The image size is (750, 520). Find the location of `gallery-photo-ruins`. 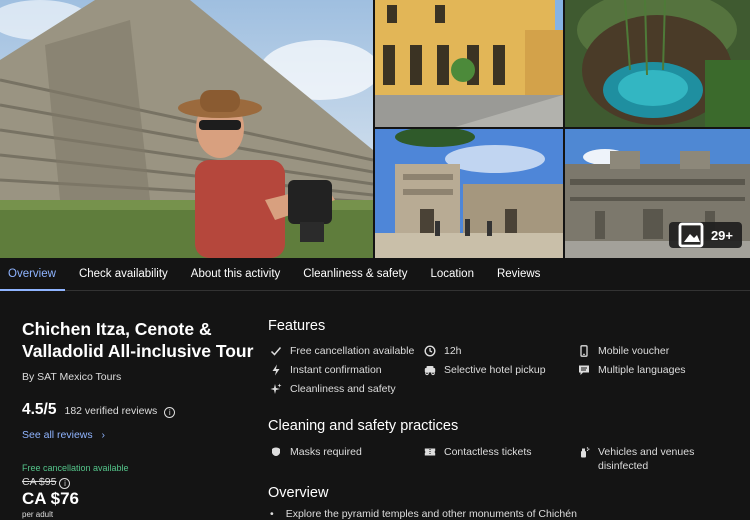

gallery-photo-ruins is located at coordinates (469, 193).